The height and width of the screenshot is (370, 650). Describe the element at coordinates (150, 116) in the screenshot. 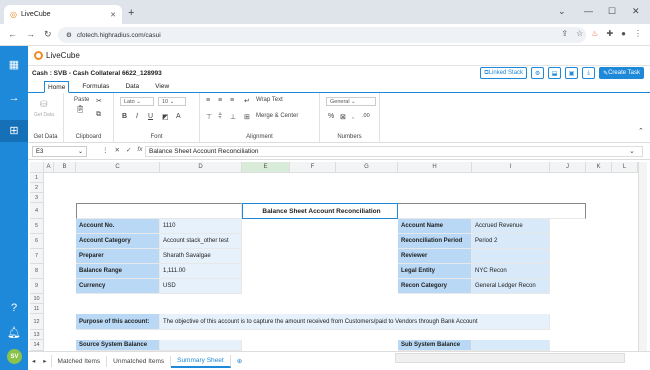

I see `underline-icon: U` at that location.